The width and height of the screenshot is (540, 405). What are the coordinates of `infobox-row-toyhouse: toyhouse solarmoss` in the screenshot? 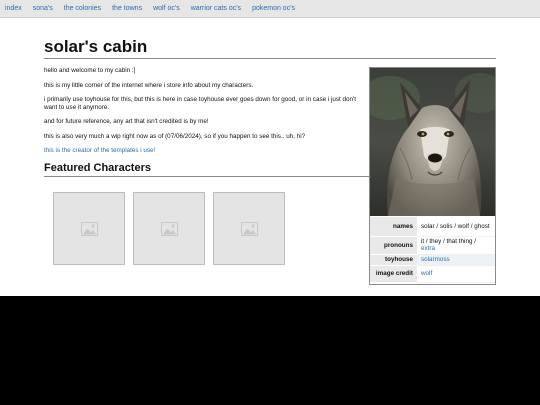 It's located at (432, 260).